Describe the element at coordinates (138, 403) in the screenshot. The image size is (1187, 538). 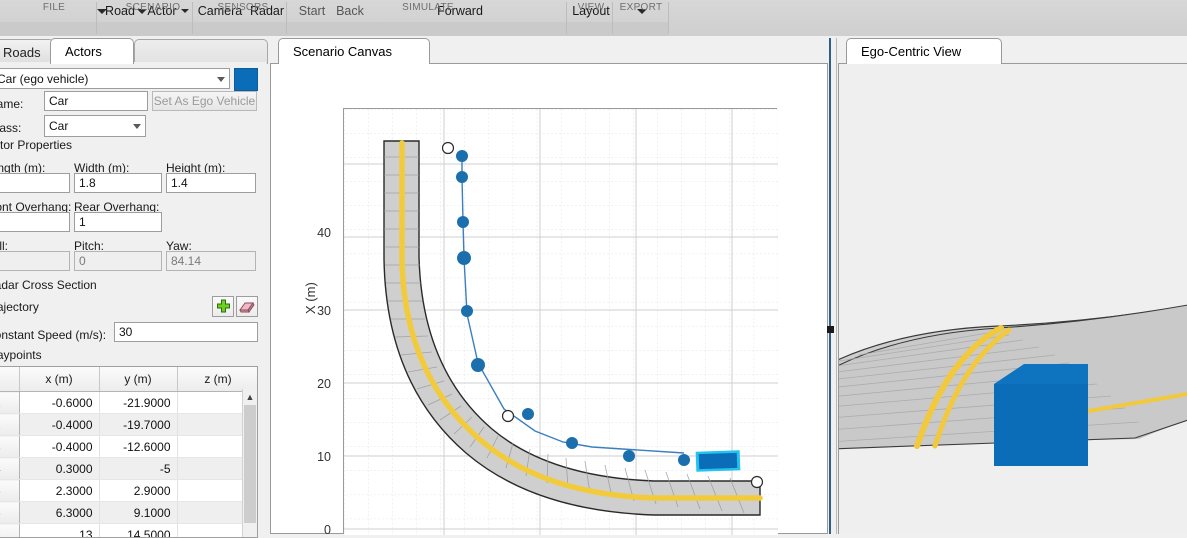
I see `cell-y: -21.9000` at that location.